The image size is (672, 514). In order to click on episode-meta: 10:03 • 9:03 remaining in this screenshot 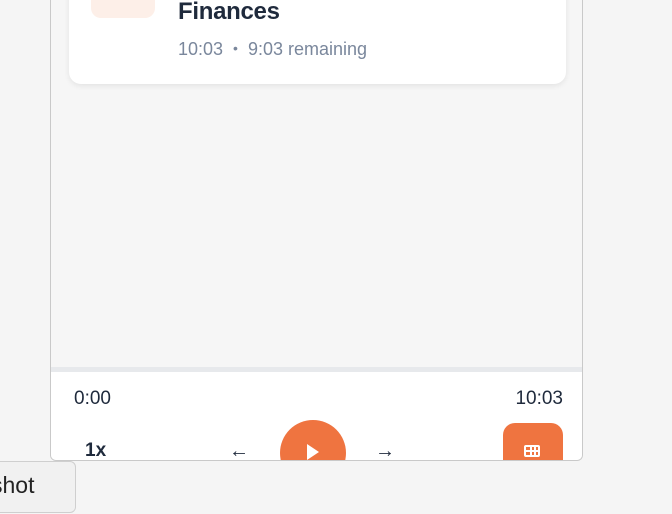, I will do `click(272, 49)`.